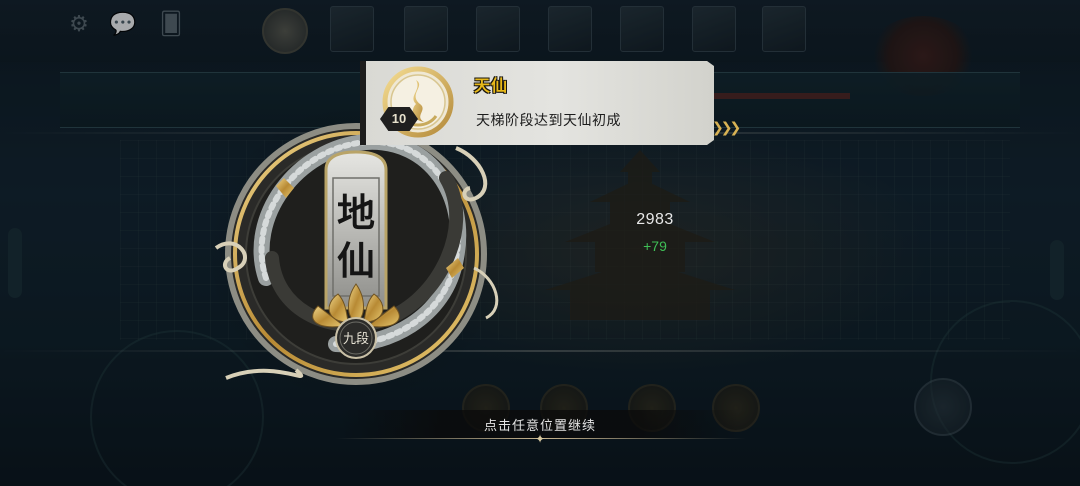 The image size is (1080, 486). I want to click on score-delta: +79, so click(655, 246).